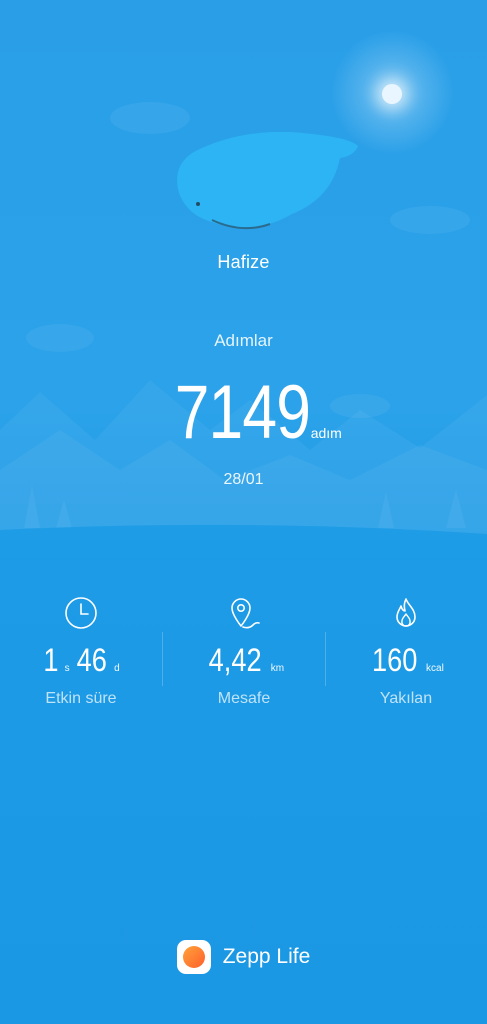  Describe the element at coordinates (392, 94) in the screenshot. I see `sun-icon` at that location.